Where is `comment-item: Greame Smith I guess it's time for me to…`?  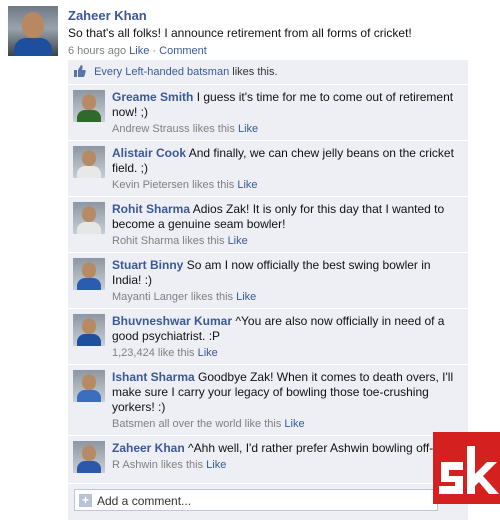
comment-item: Greame Smith I guess it's time for me to… is located at coordinates (268, 113).